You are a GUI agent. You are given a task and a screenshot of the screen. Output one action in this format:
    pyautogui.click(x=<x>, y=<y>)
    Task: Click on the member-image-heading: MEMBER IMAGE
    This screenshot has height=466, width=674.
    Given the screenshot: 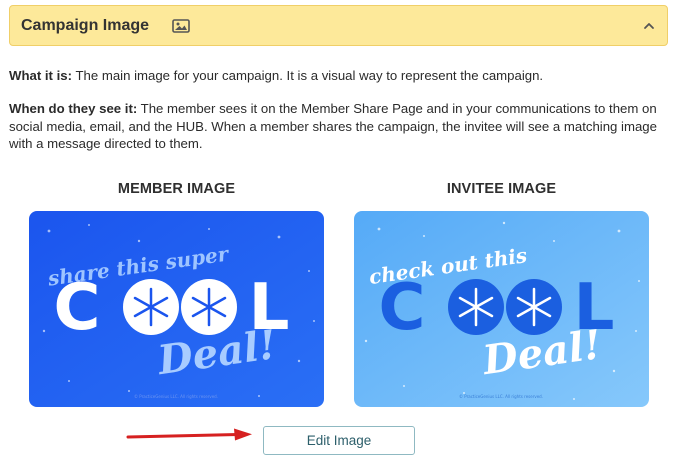 What is the action you would take?
    pyautogui.click(x=176, y=189)
    